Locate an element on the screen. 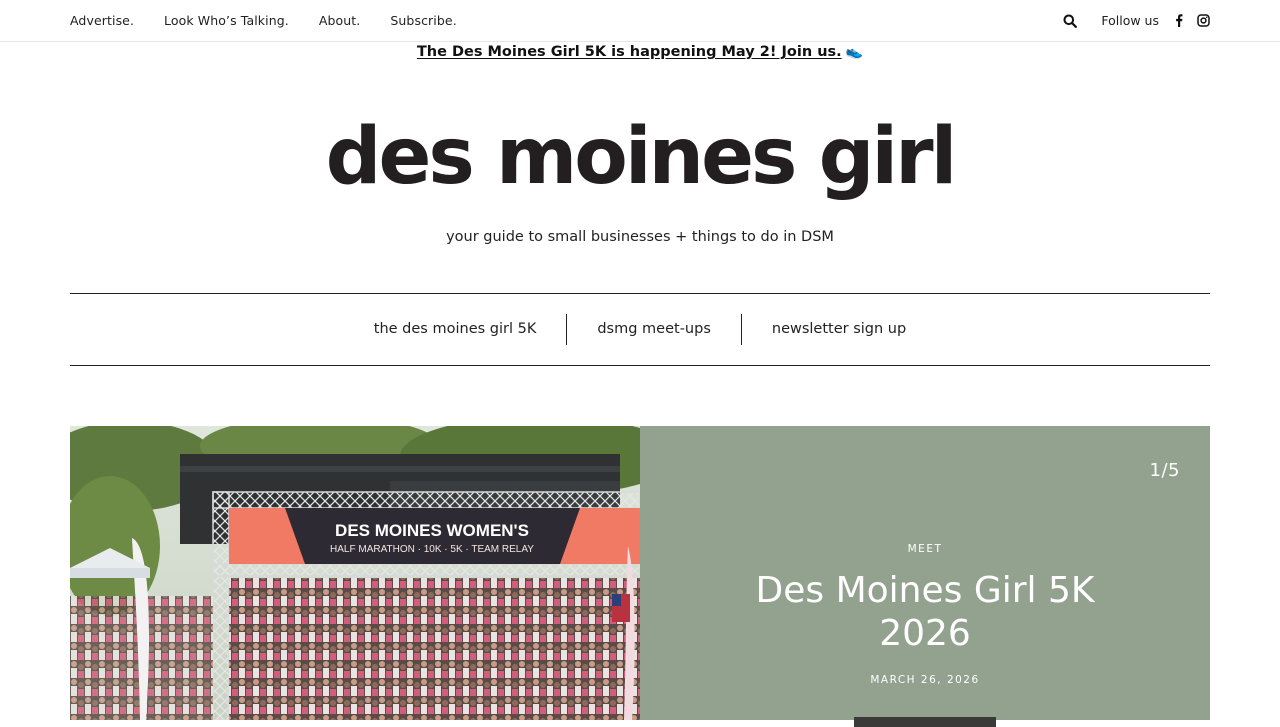 The image size is (1280, 727). read-more-button is located at coordinates (925, 722).